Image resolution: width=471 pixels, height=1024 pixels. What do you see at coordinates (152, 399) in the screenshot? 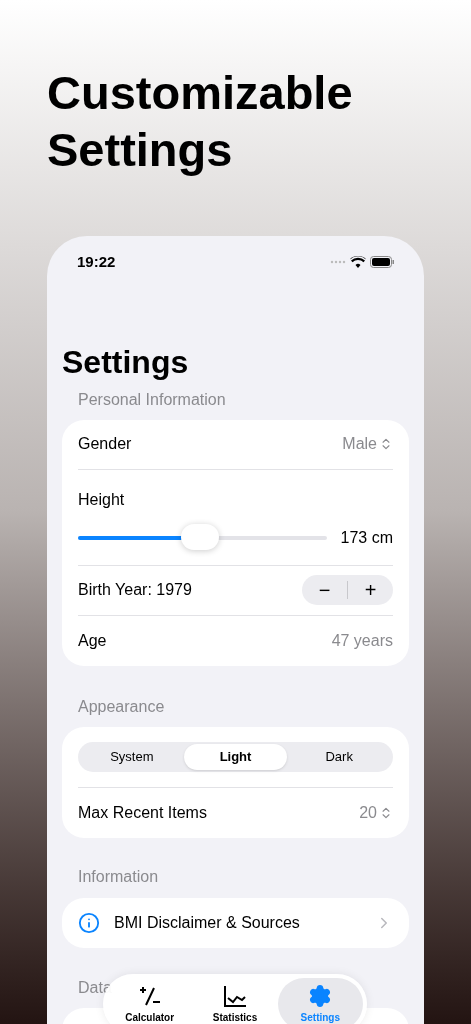
I see `section-header: Personal Information` at bounding box center [152, 399].